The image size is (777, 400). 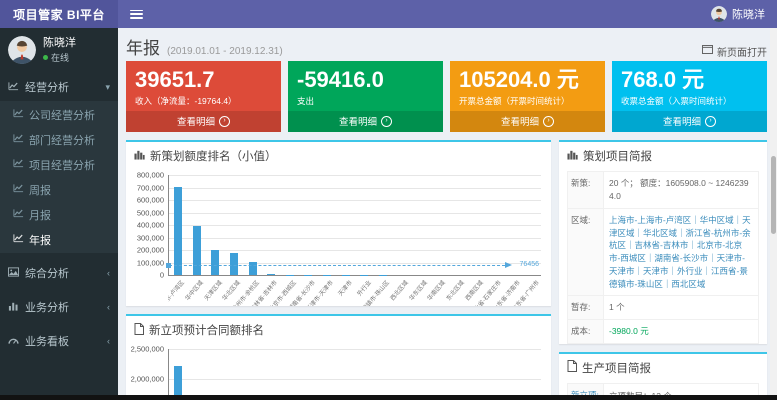 What do you see at coordinates (177, 293) in the screenshot?
I see `x-axis-tick-label: 上海市-上海市-卢湾区` at bounding box center [177, 293].